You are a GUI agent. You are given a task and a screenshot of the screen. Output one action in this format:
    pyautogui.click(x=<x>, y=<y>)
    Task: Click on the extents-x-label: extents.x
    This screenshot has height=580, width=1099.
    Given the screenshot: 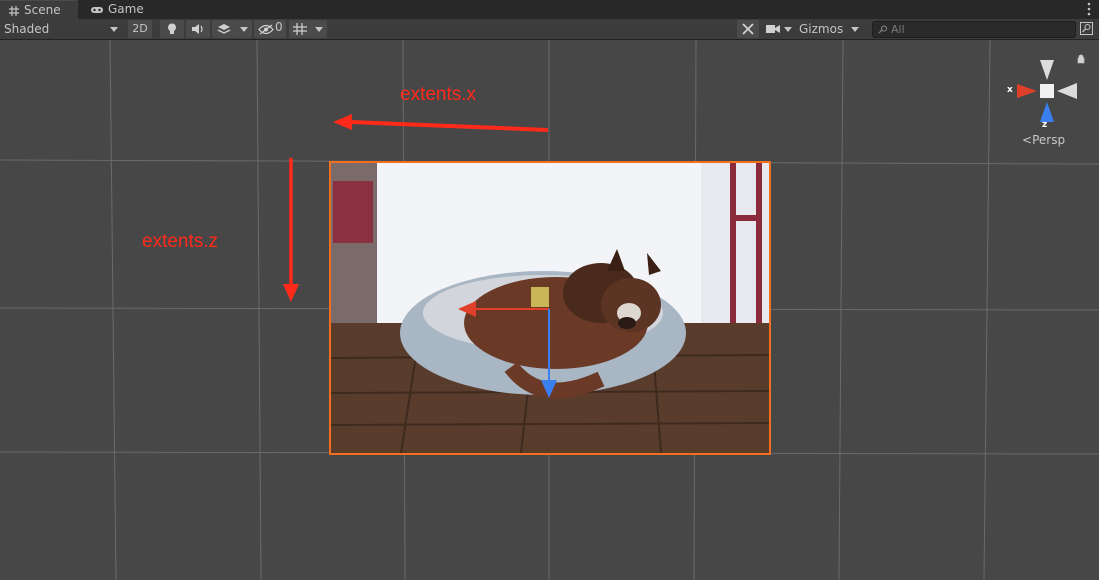 What is the action you would take?
    pyautogui.click(x=438, y=94)
    